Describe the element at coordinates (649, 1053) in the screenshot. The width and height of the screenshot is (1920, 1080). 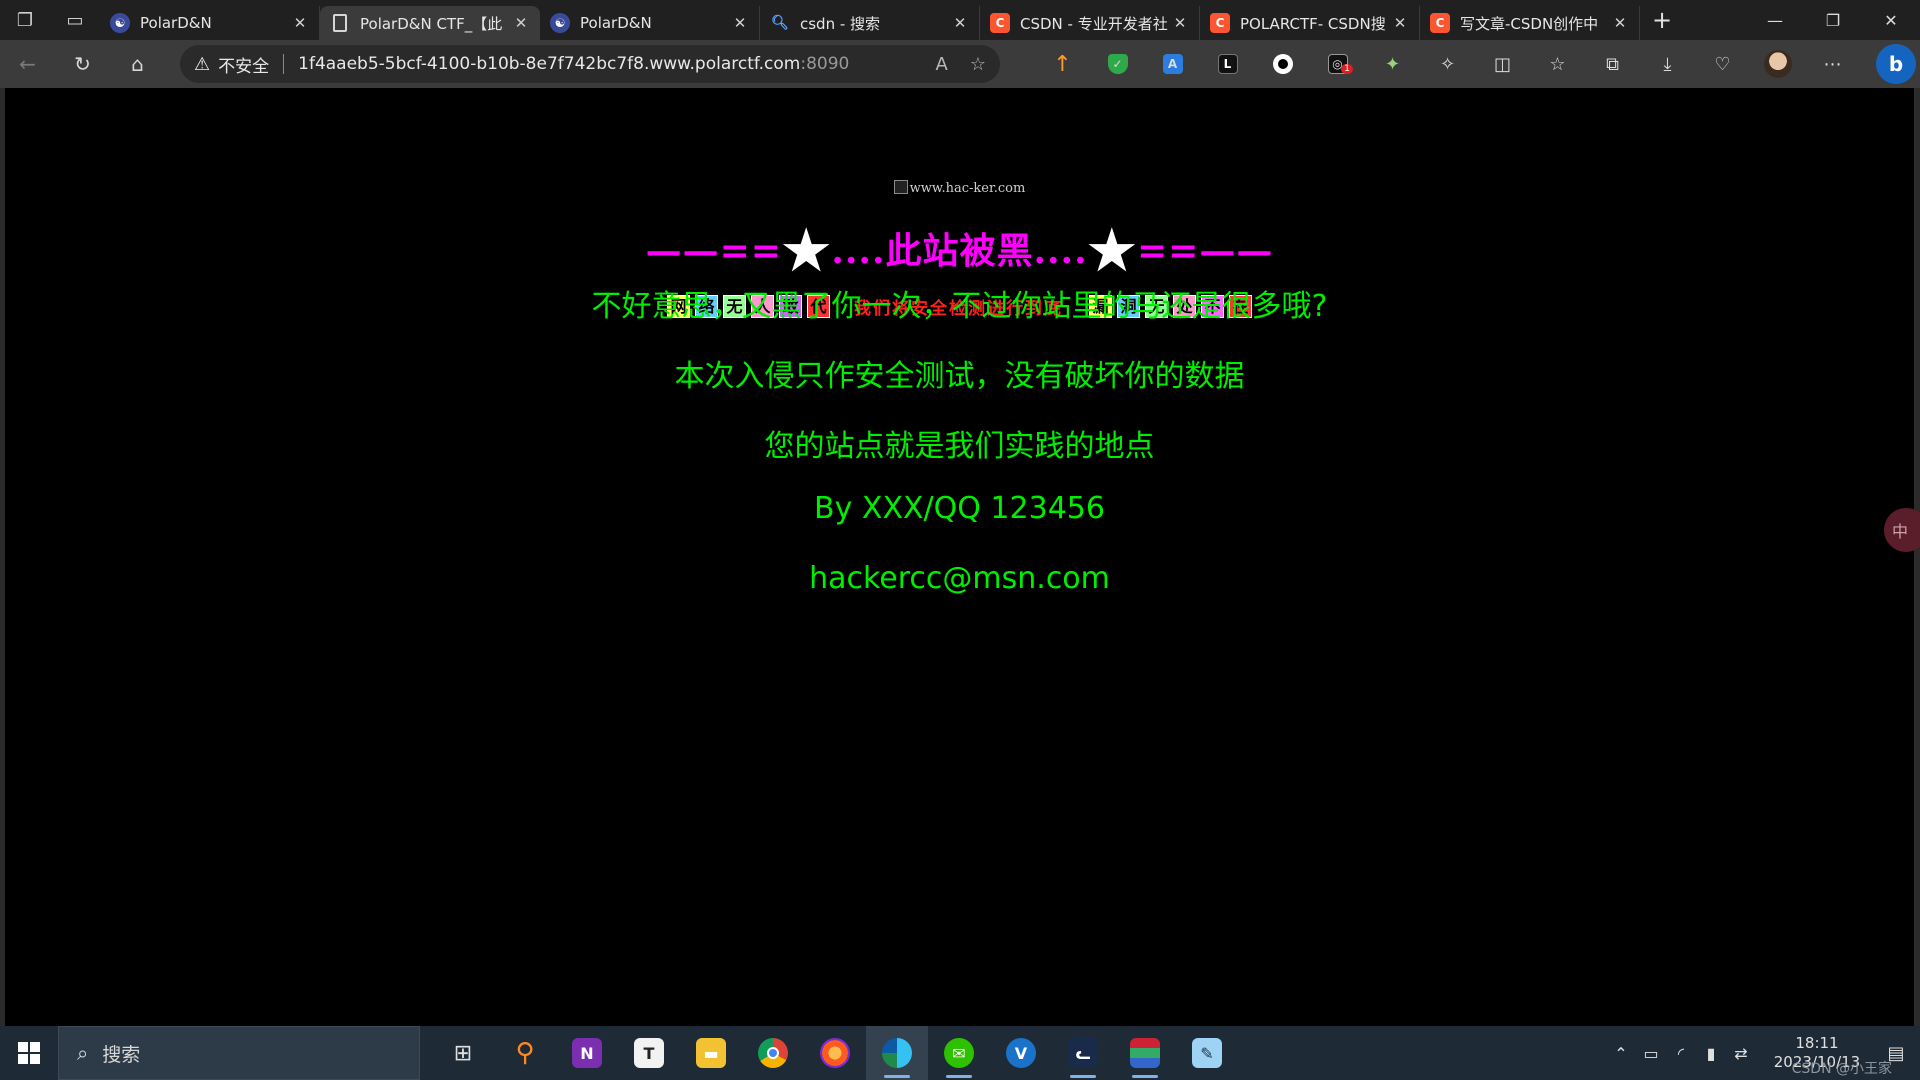
I see `typora-icon: T` at that location.